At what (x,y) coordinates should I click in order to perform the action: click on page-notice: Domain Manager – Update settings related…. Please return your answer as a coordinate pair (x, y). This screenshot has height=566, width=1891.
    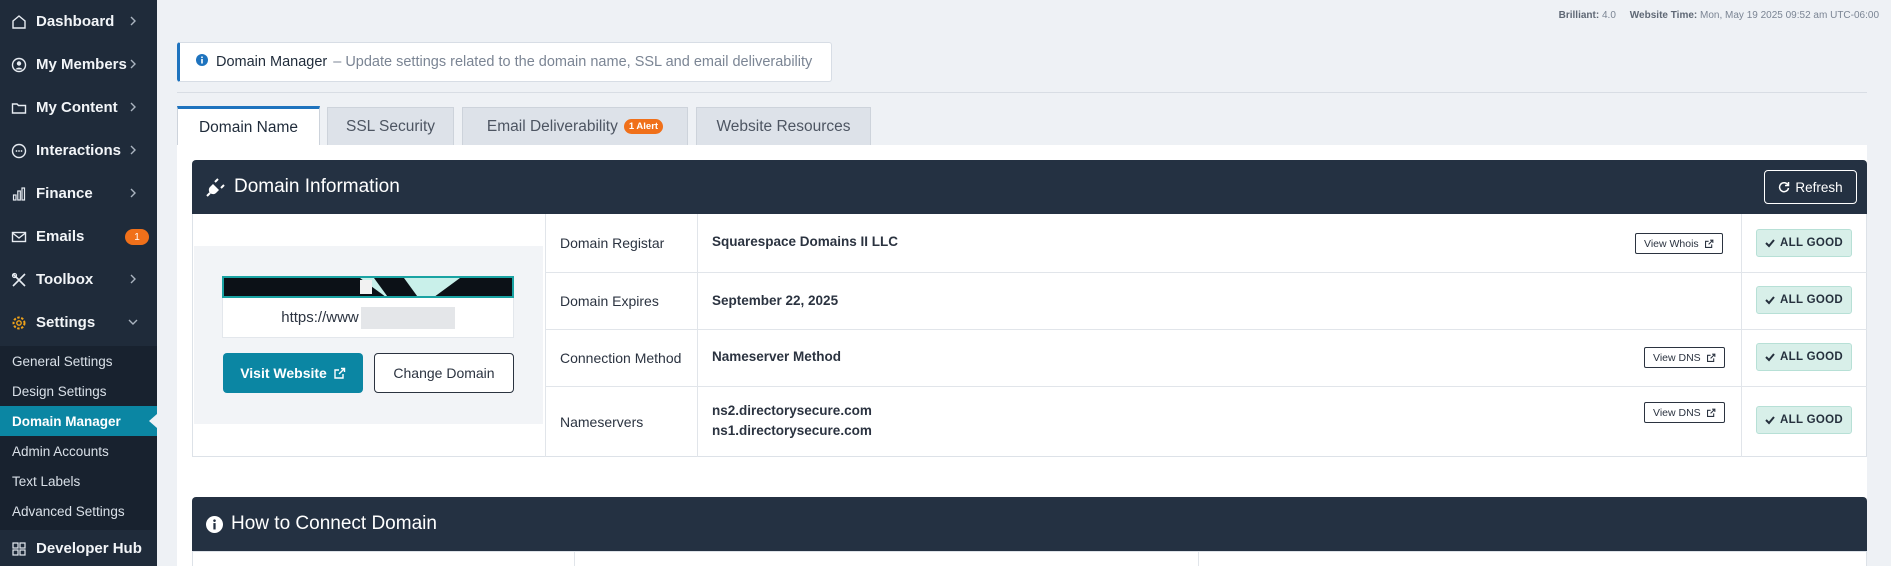
    Looking at the image, I should click on (504, 62).